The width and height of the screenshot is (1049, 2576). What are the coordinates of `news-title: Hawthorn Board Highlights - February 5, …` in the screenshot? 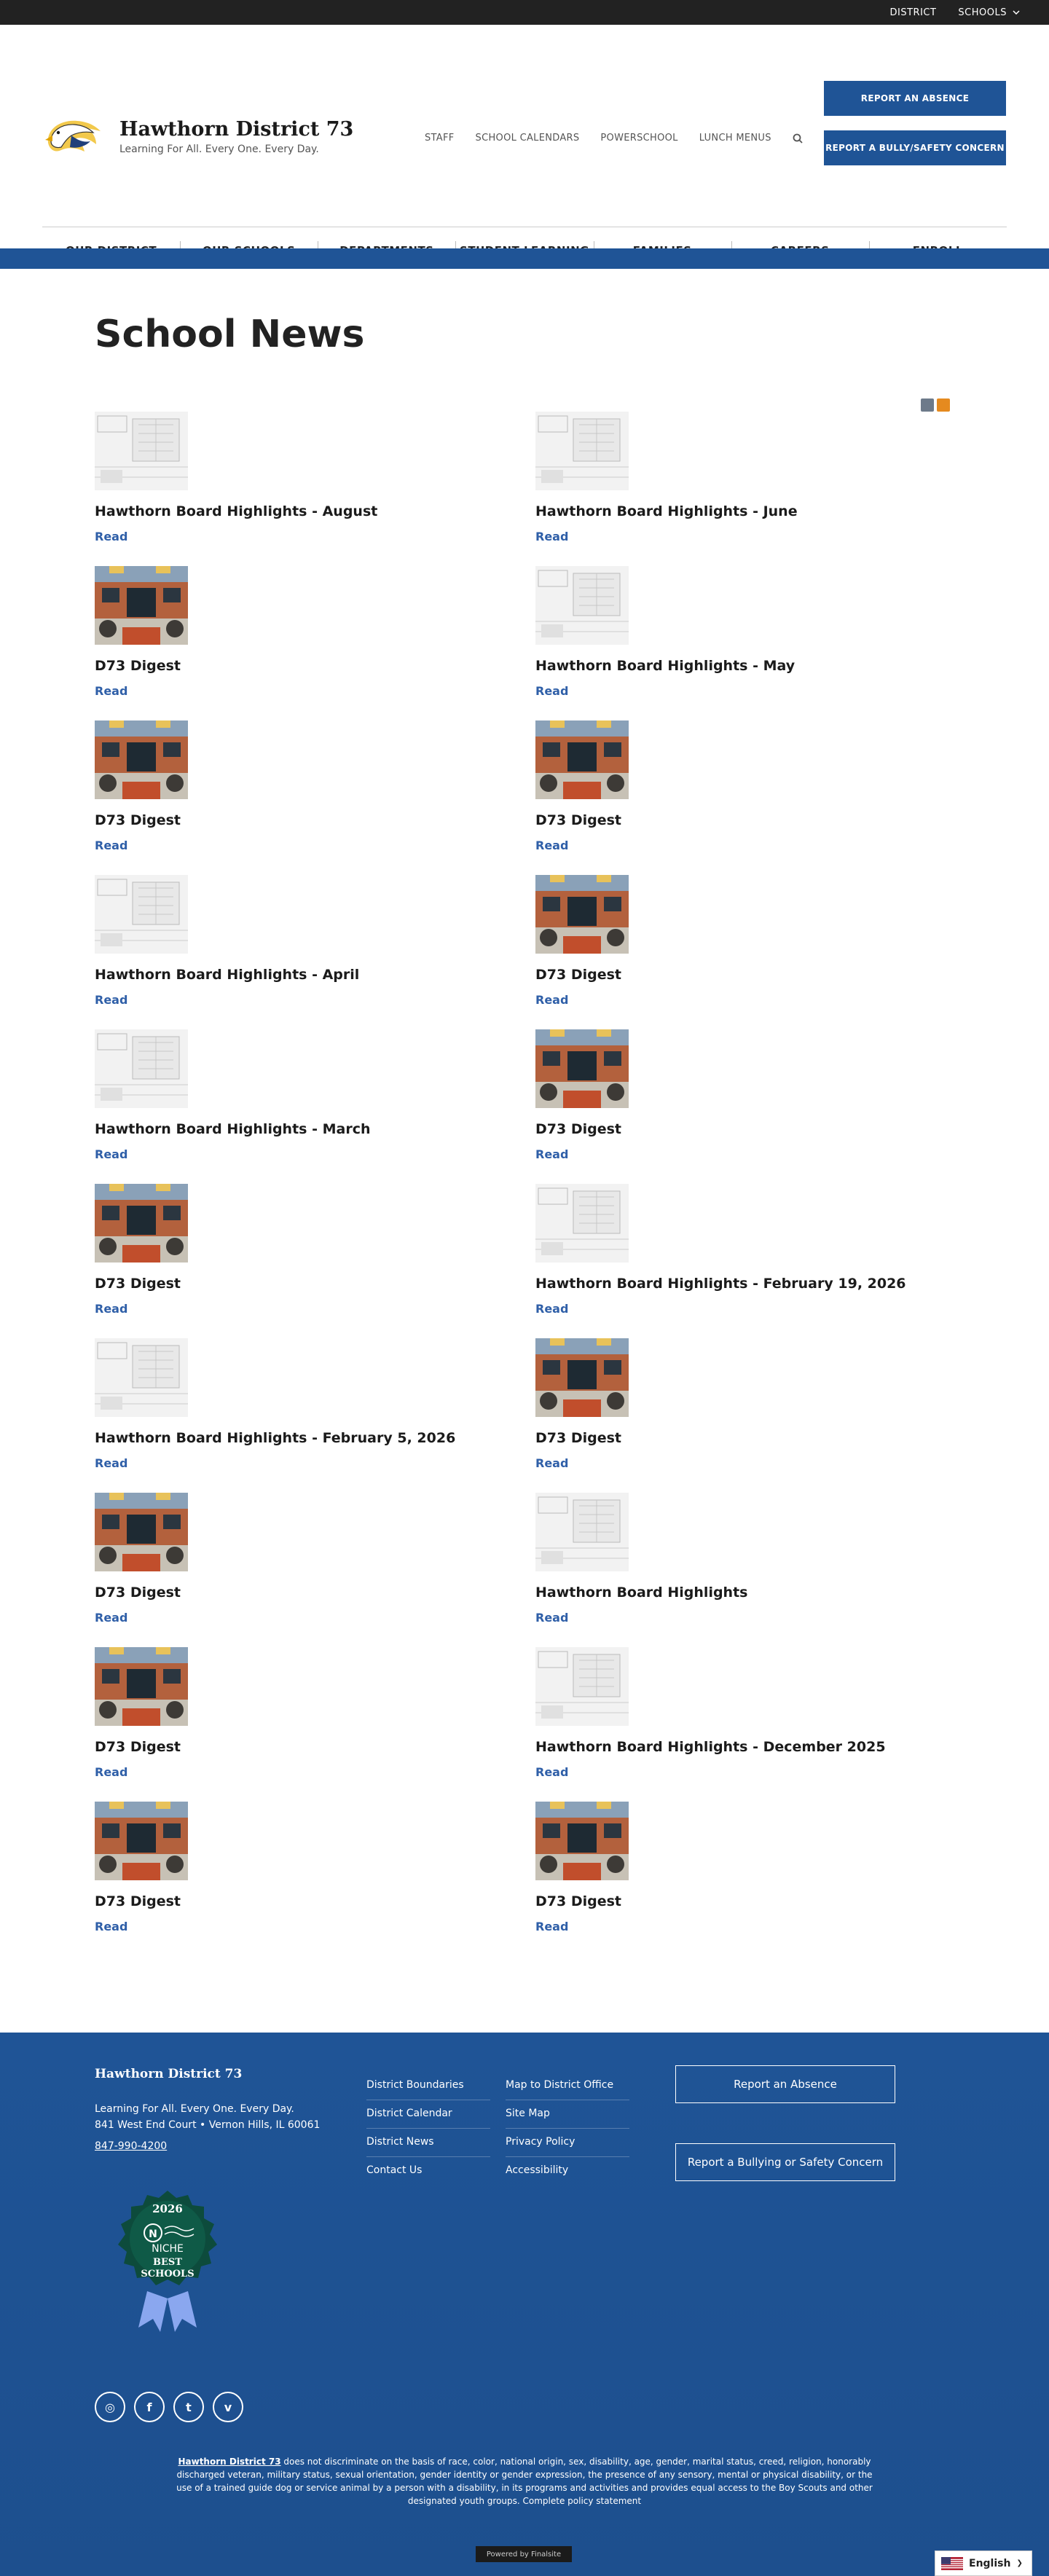 It's located at (299, 1438).